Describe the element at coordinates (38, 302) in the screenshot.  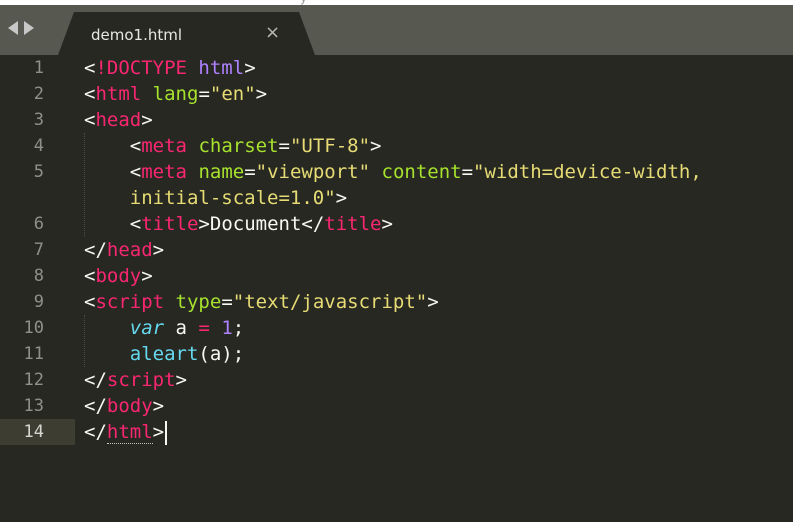
I see `line-number: 9` at that location.